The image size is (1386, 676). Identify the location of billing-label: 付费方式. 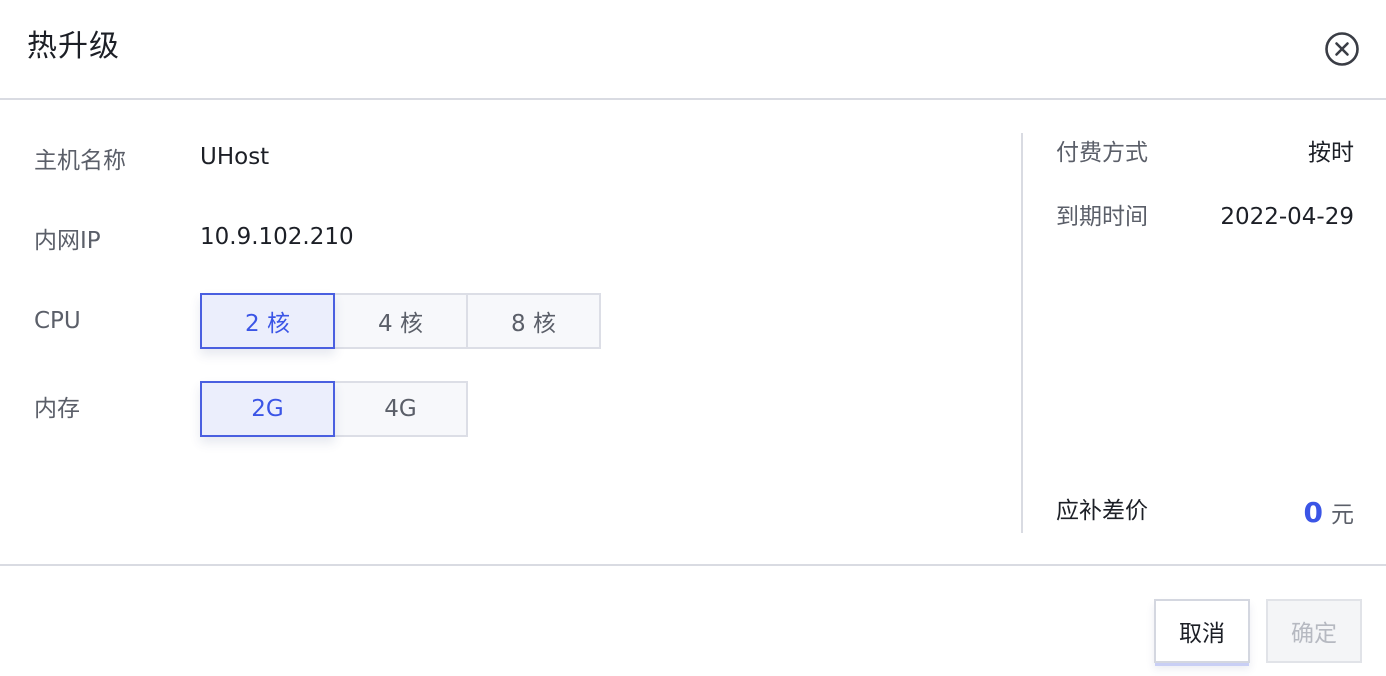
(1102, 153).